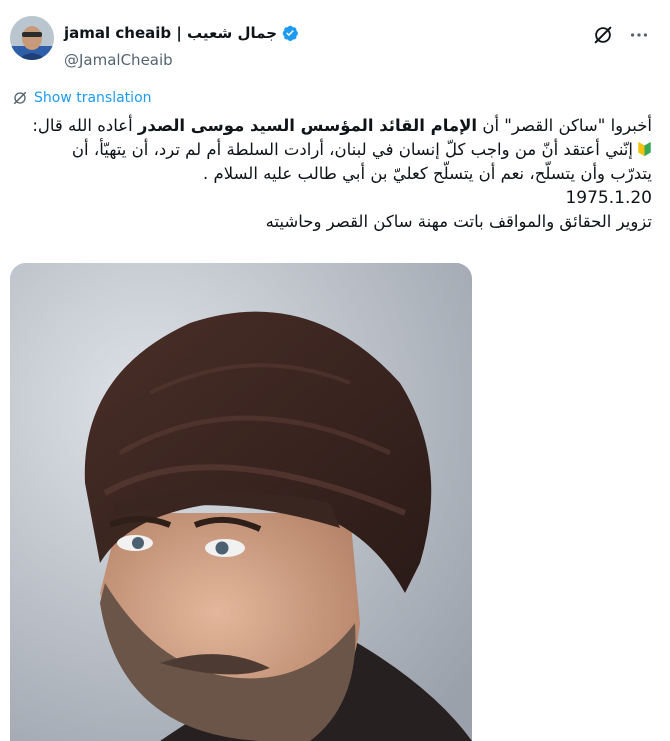 Image resolution: width=670 pixels, height=741 pixels. What do you see at coordinates (32, 38) in the screenshot?
I see `avatar` at bounding box center [32, 38].